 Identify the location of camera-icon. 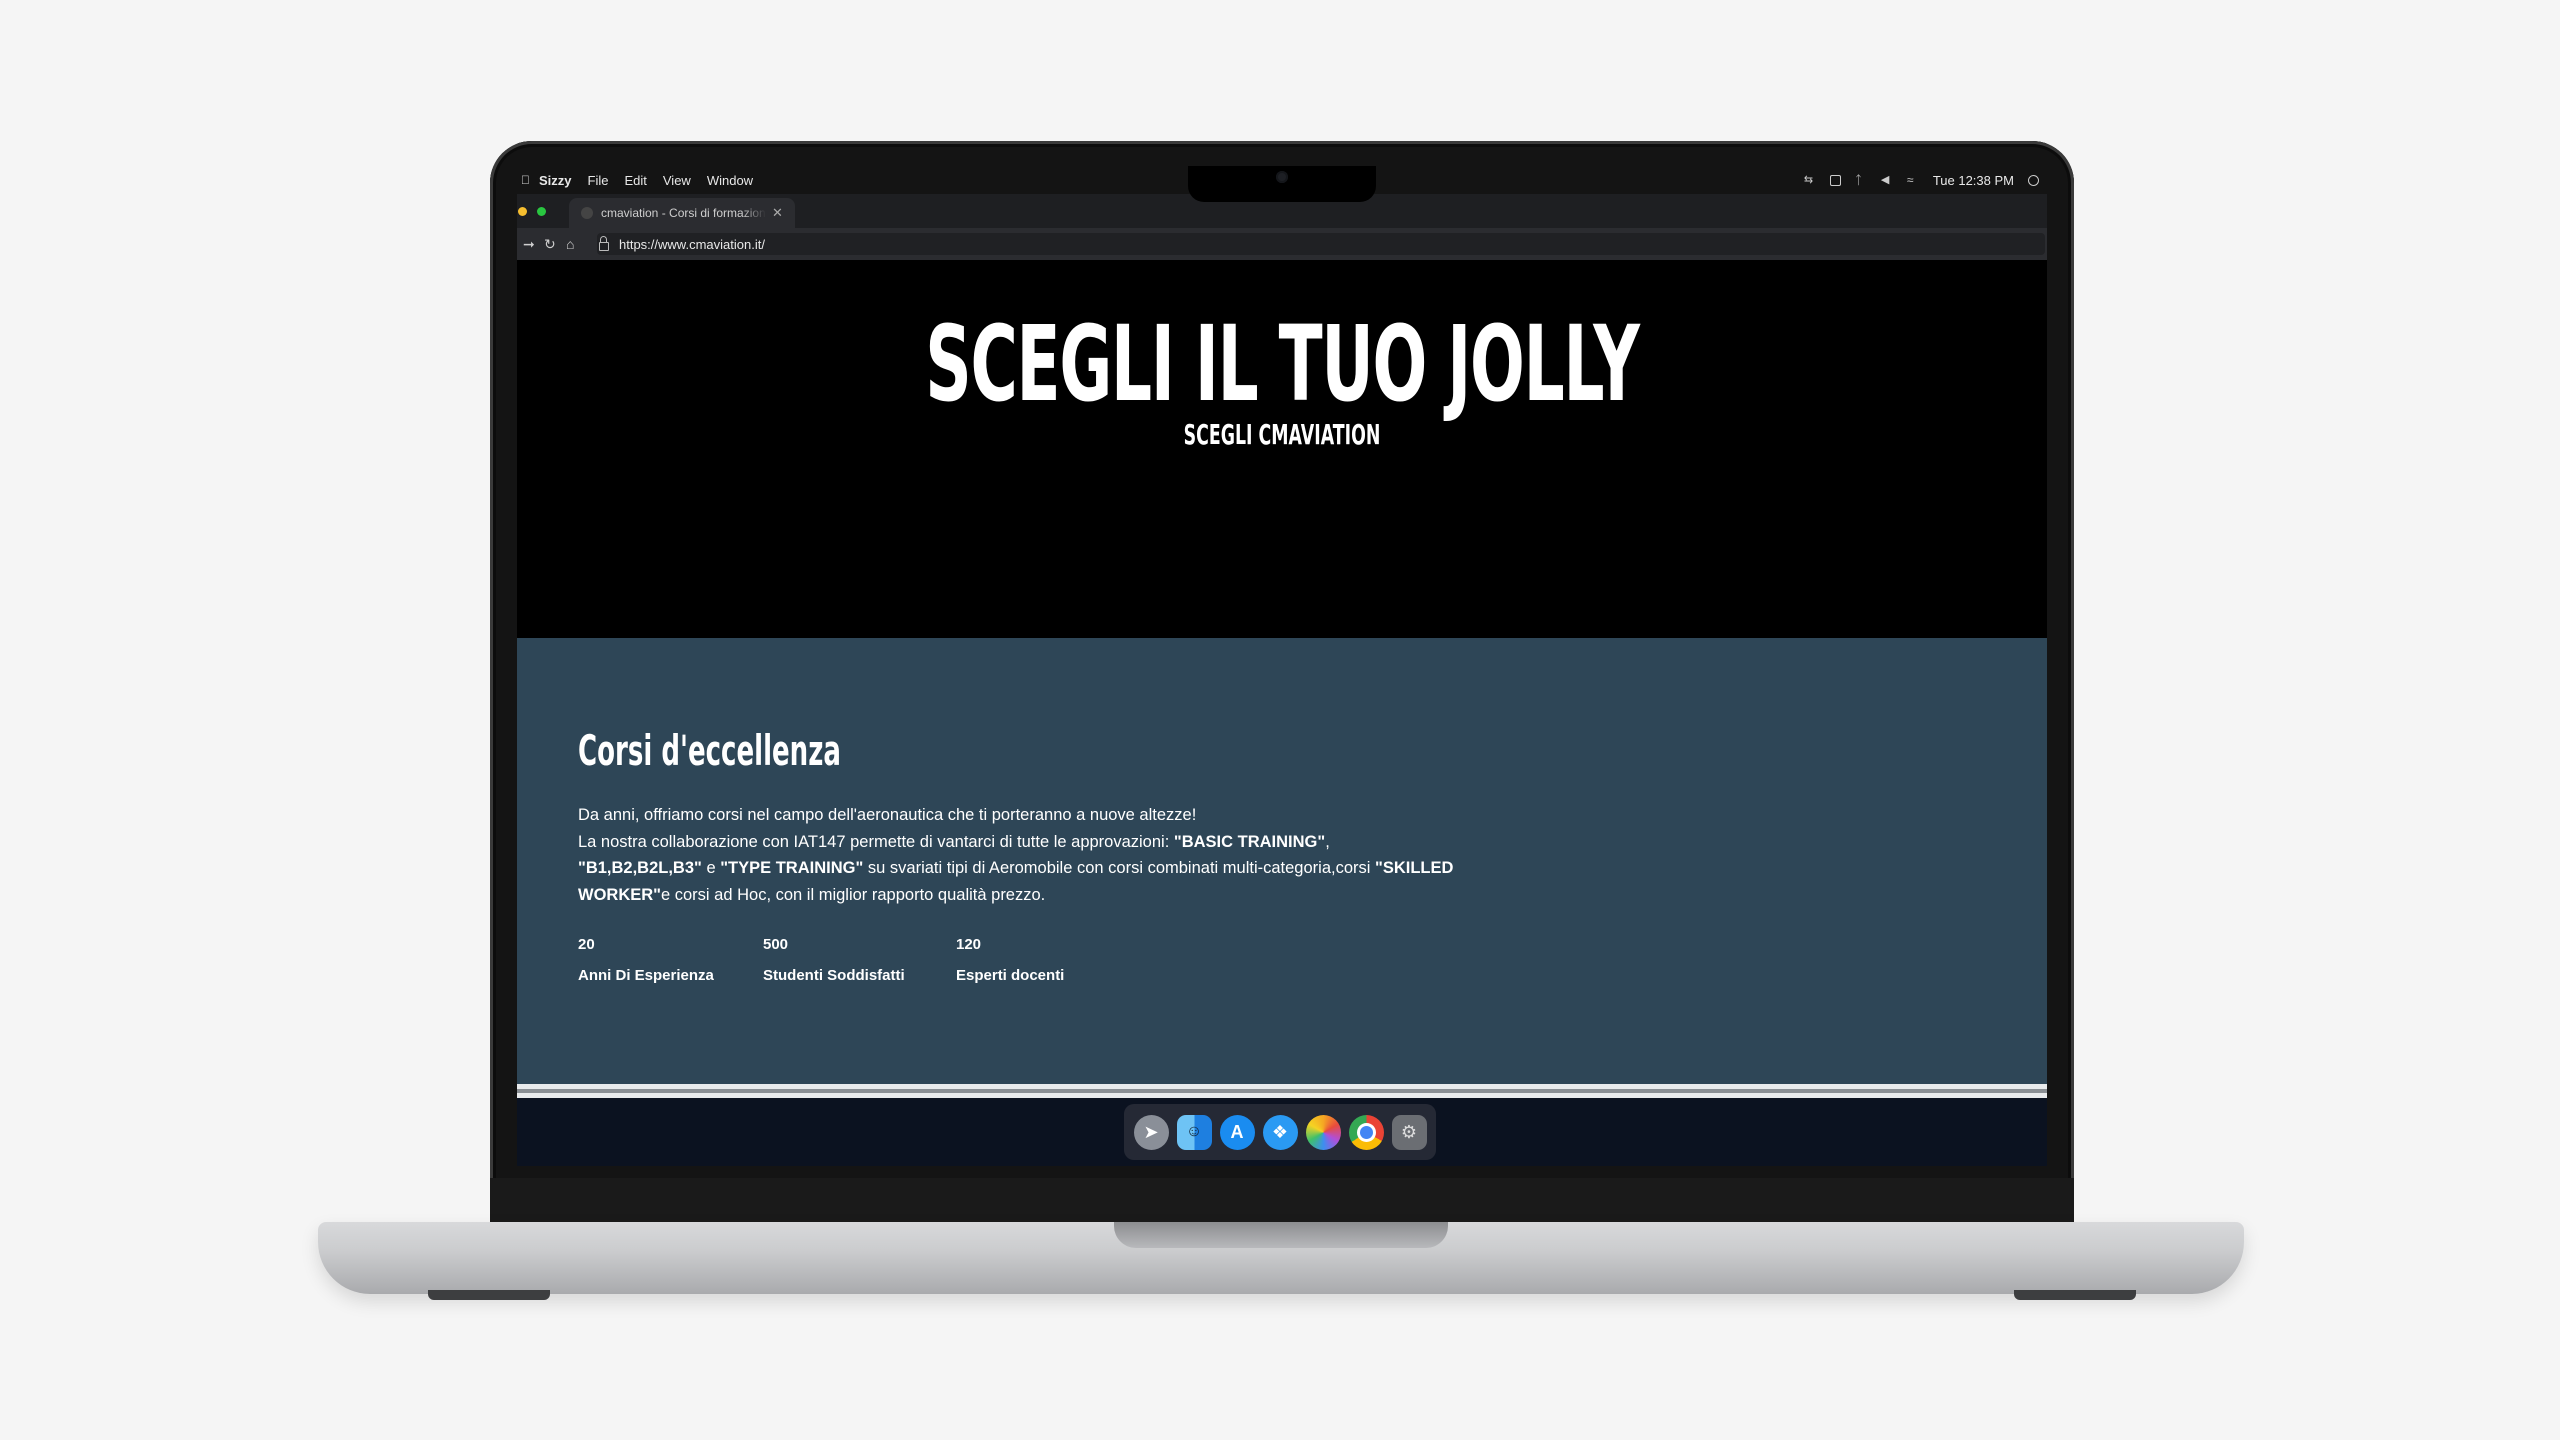
(1282, 177).